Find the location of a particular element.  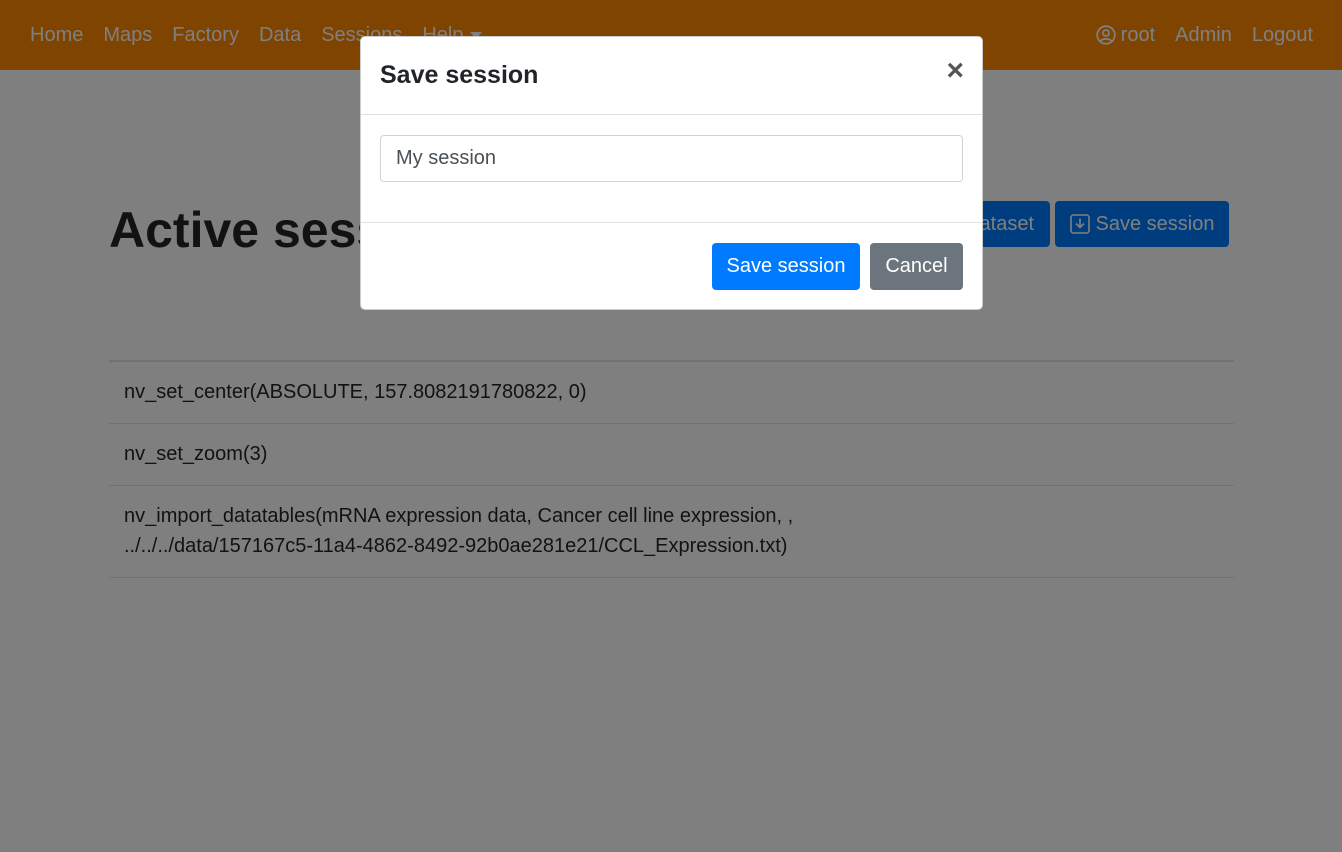

modal-save-button: Save session is located at coordinates (786, 266).